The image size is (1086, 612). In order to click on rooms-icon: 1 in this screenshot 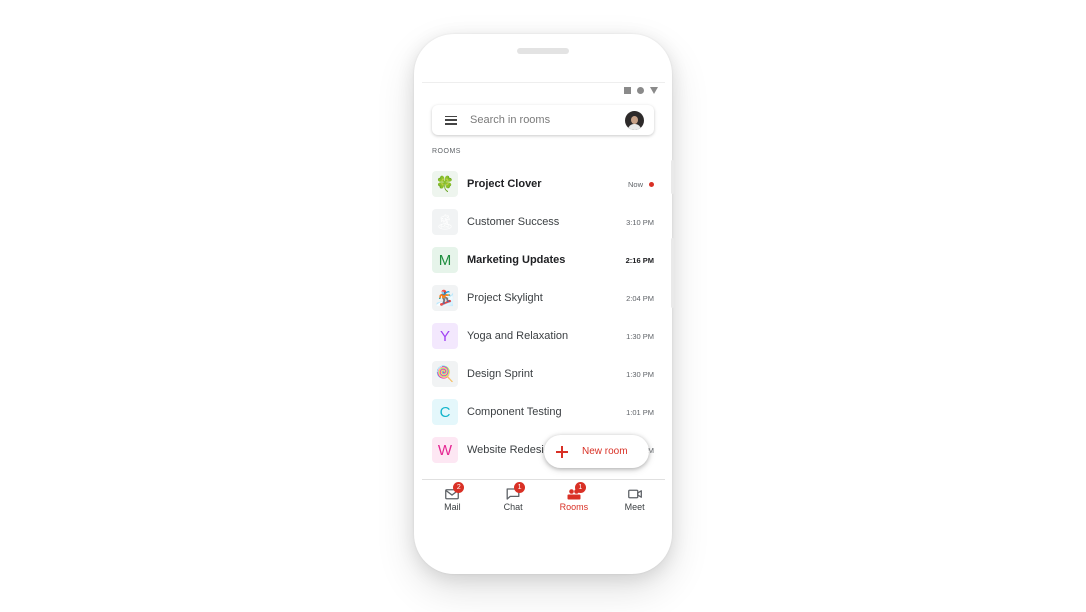, I will do `click(576, 491)`.